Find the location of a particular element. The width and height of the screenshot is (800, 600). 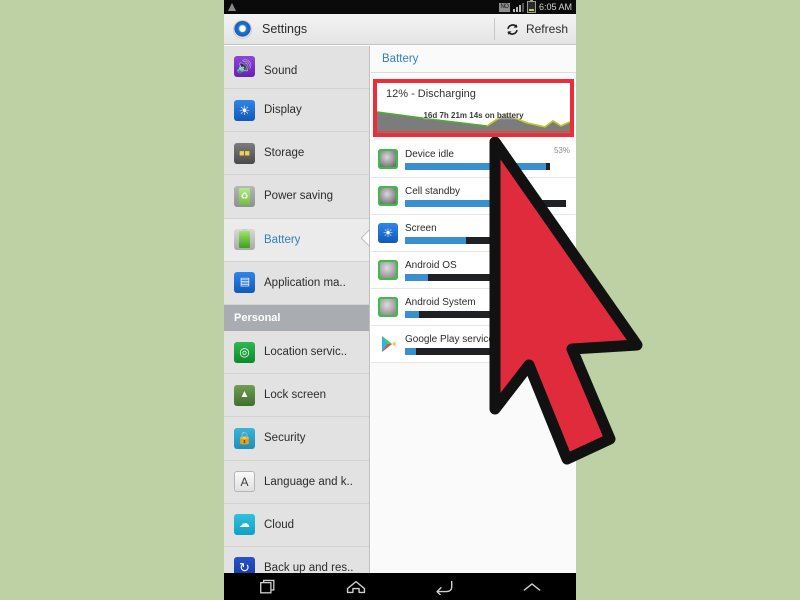

home-button is located at coordinates (356, 587).